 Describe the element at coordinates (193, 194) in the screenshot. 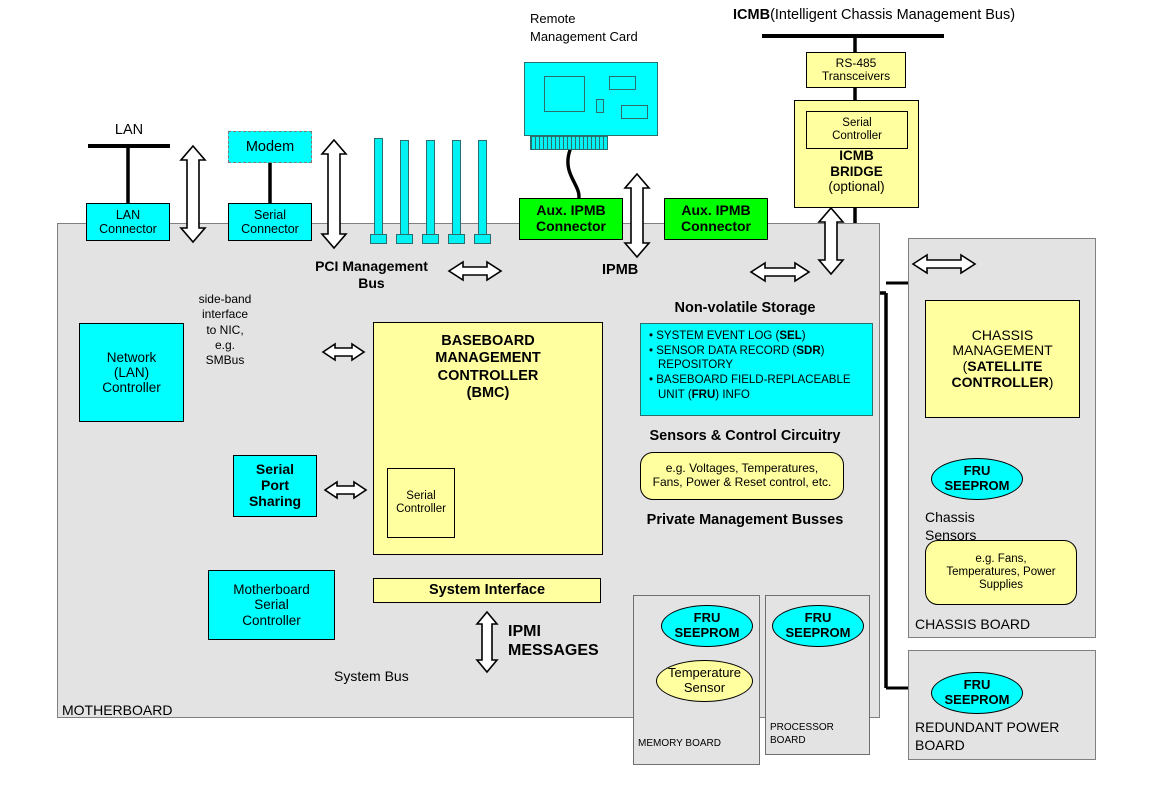

I see `lan-double-arrow` at that location.